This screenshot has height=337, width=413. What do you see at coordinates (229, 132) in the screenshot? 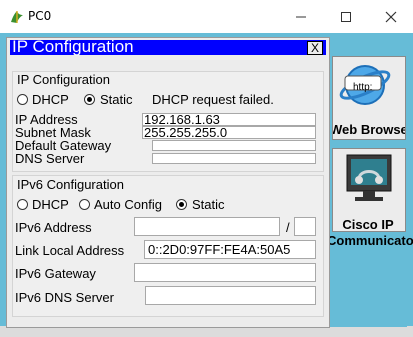
I see `subnet-mask-field: 255.255.255.0` at bounding box center [229, 132].